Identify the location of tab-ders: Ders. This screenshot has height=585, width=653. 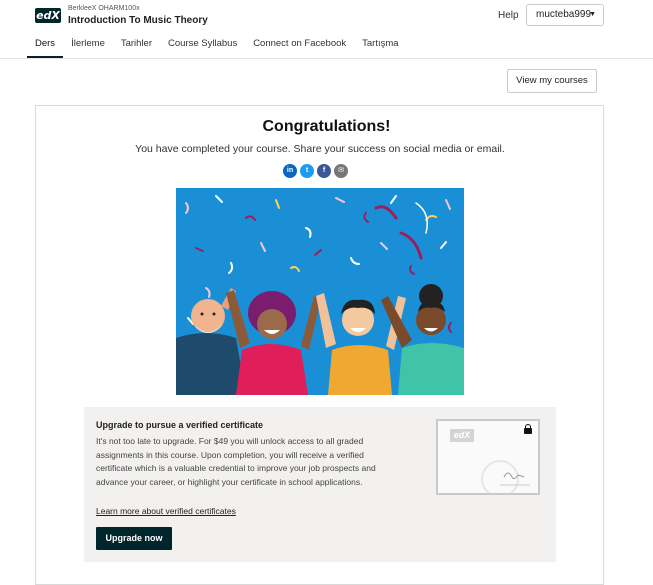
(45, 48).